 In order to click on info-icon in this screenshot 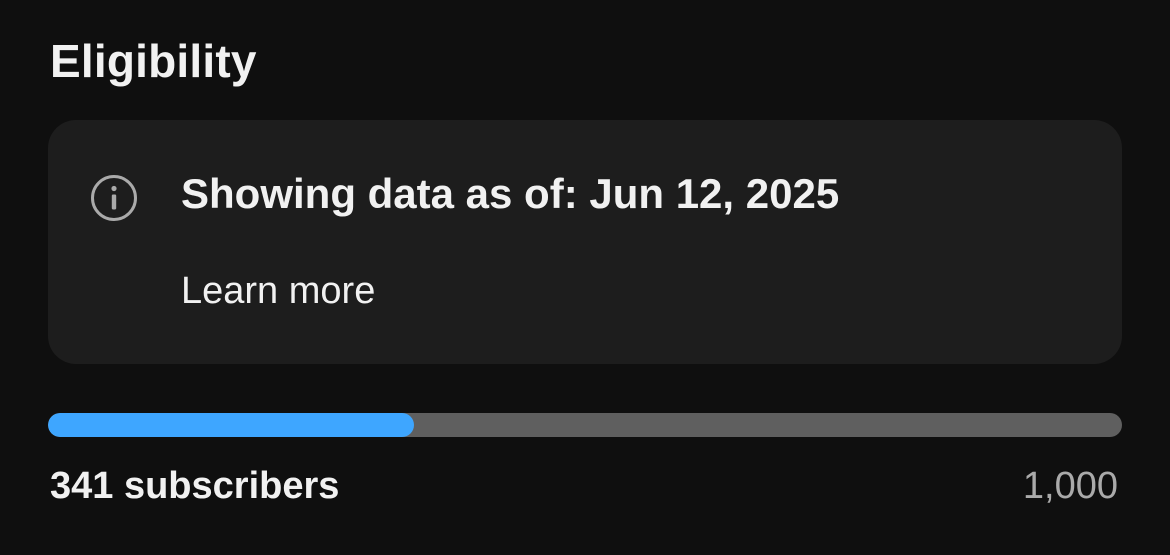, I will do `click(114, 198)`.